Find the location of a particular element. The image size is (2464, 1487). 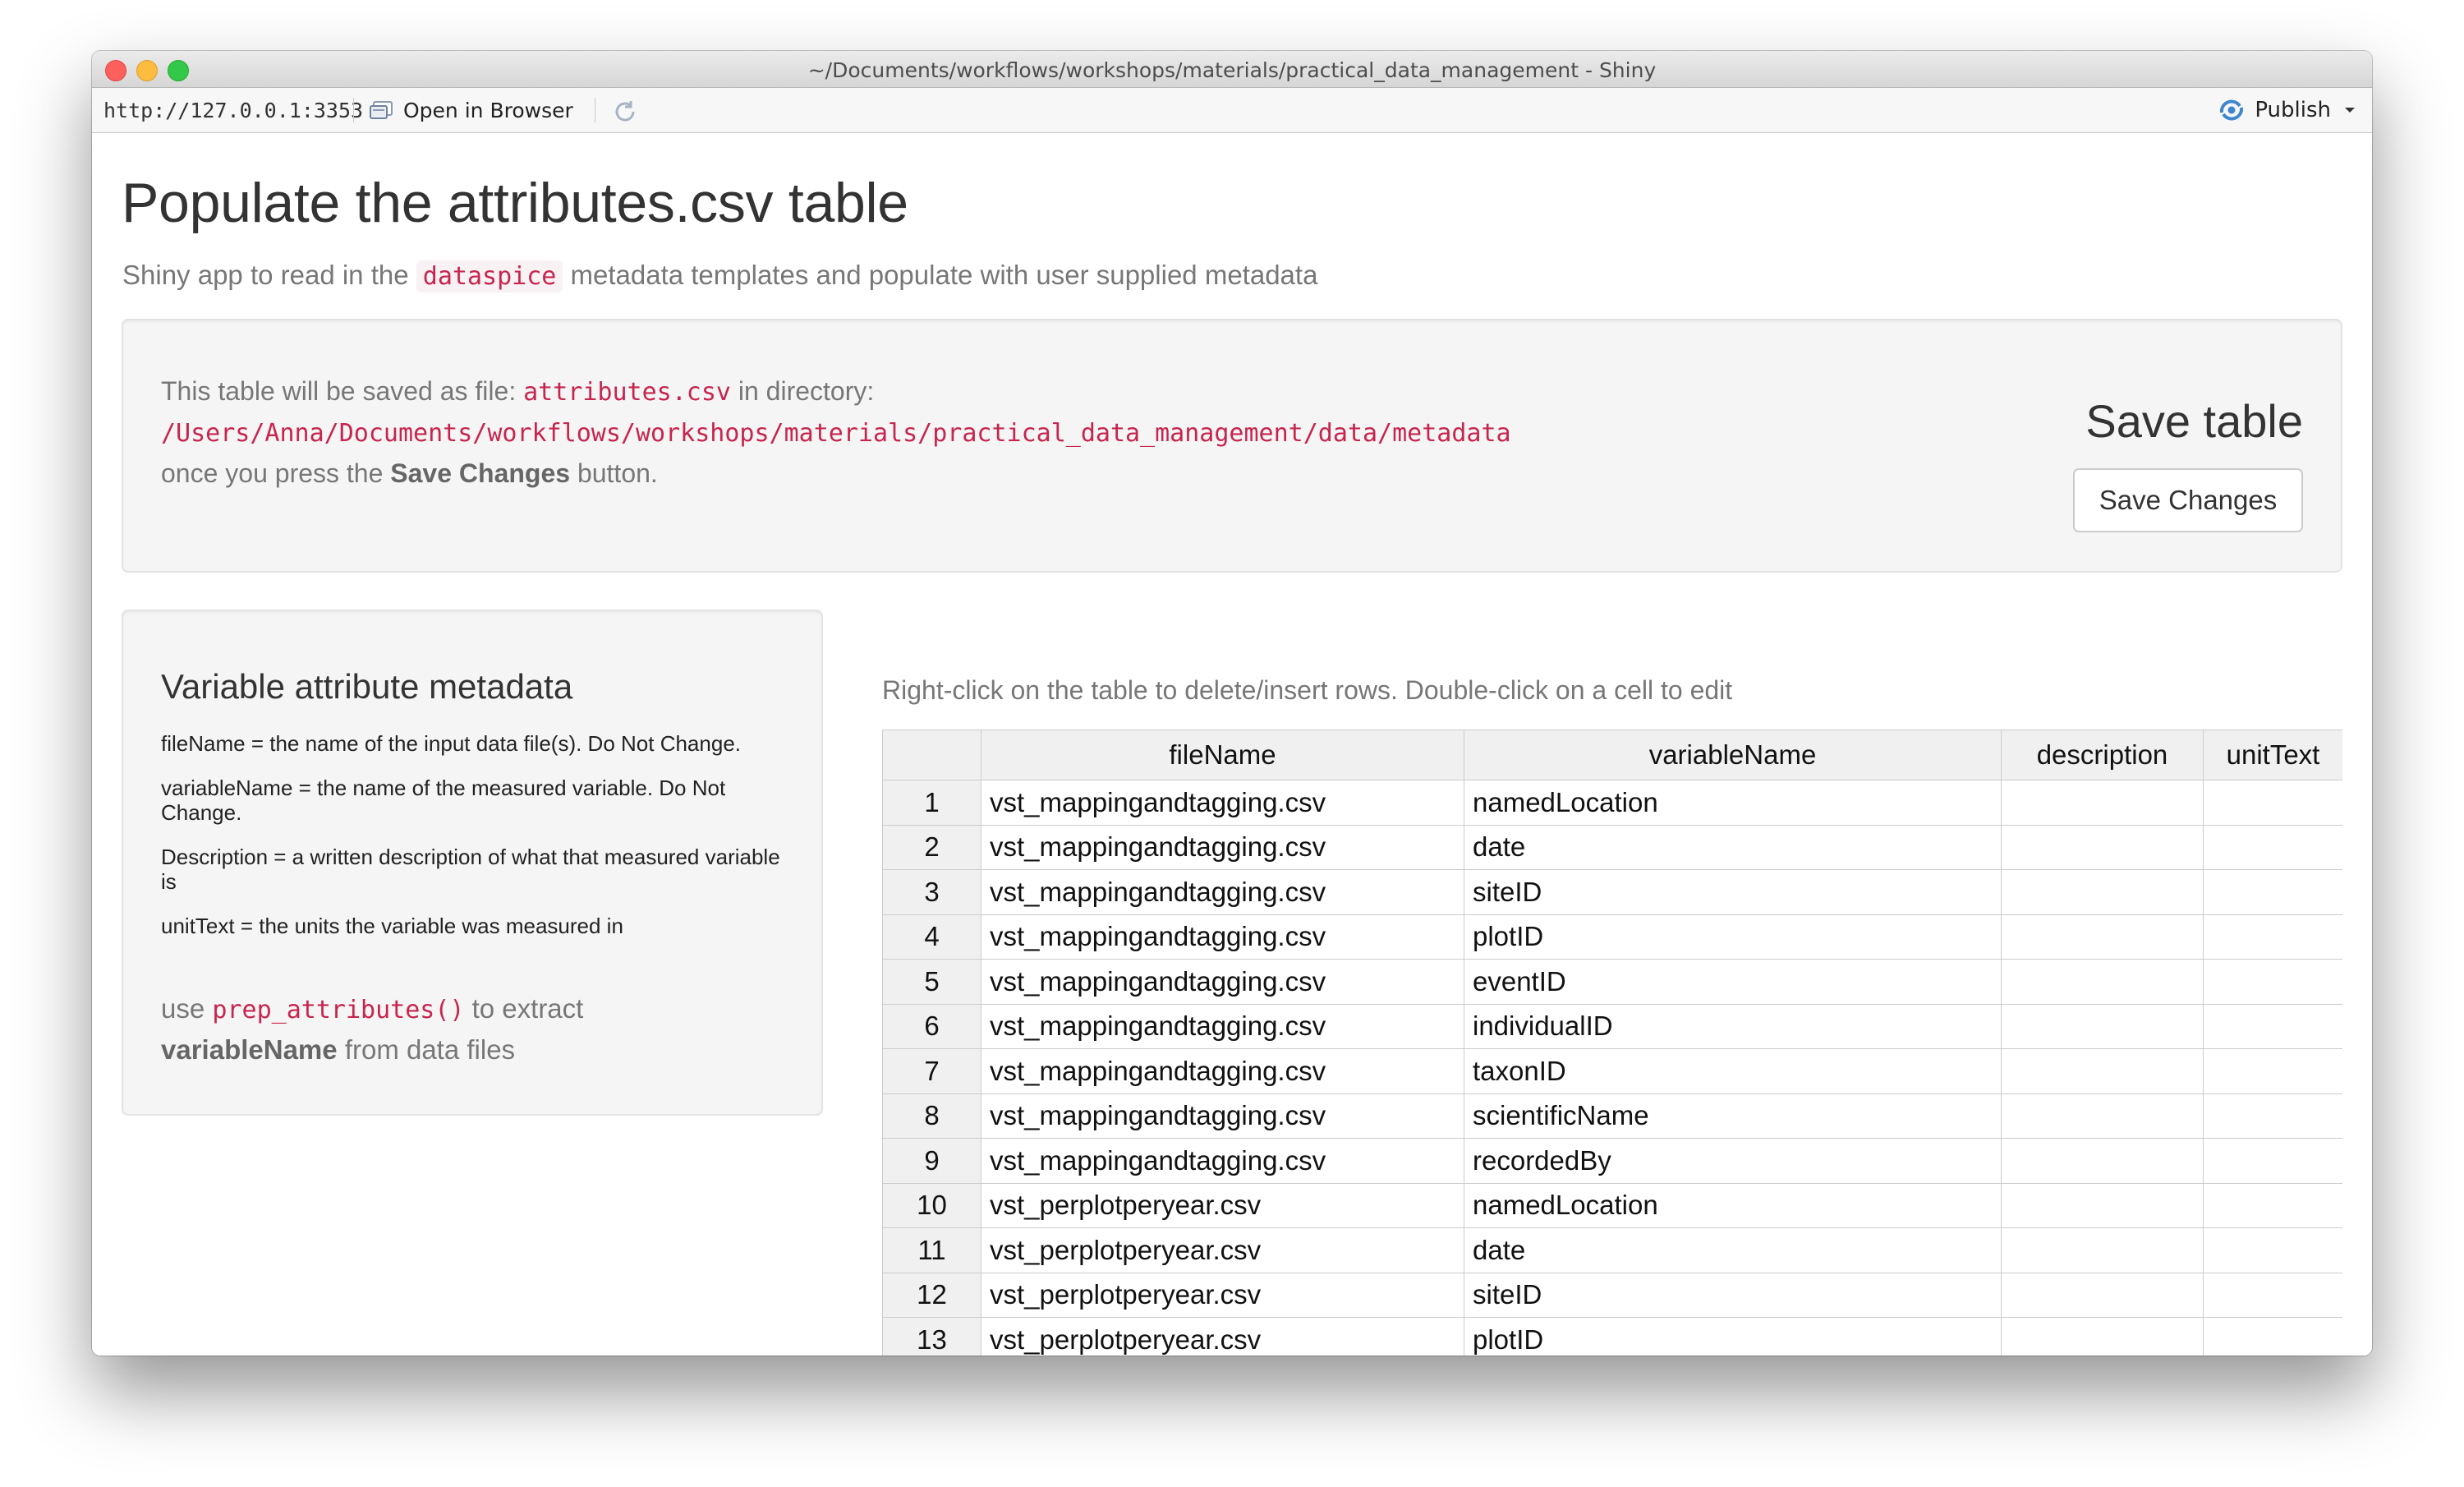

table-row: 12 vst_perplotperyear.csv siteID is located at coordinates (1612, 1295).